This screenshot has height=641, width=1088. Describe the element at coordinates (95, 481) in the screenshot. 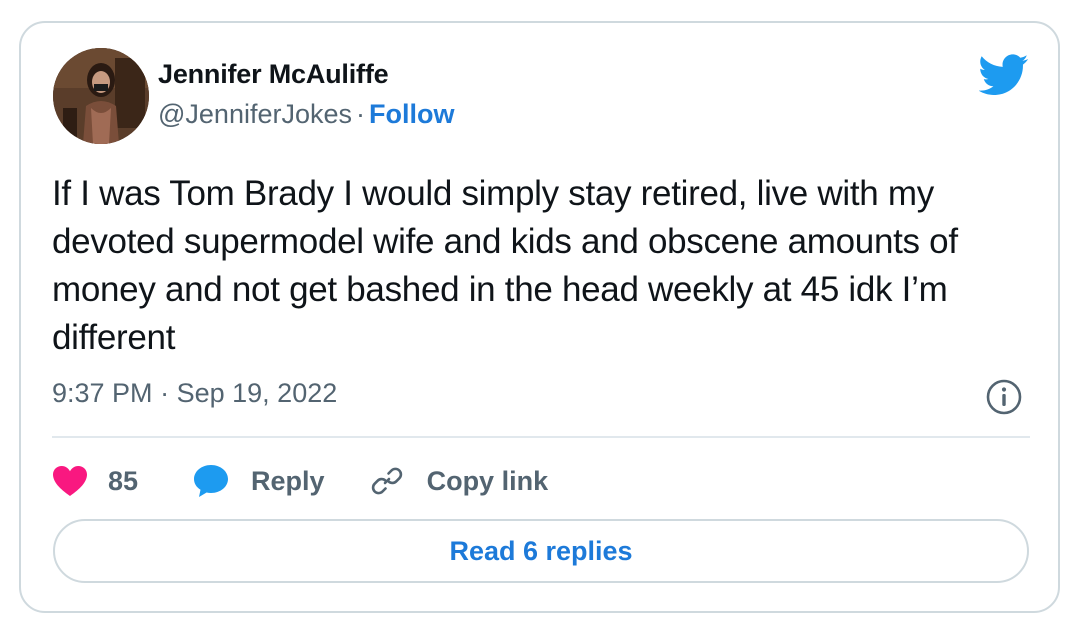

I see `like-button: 85` at that location.